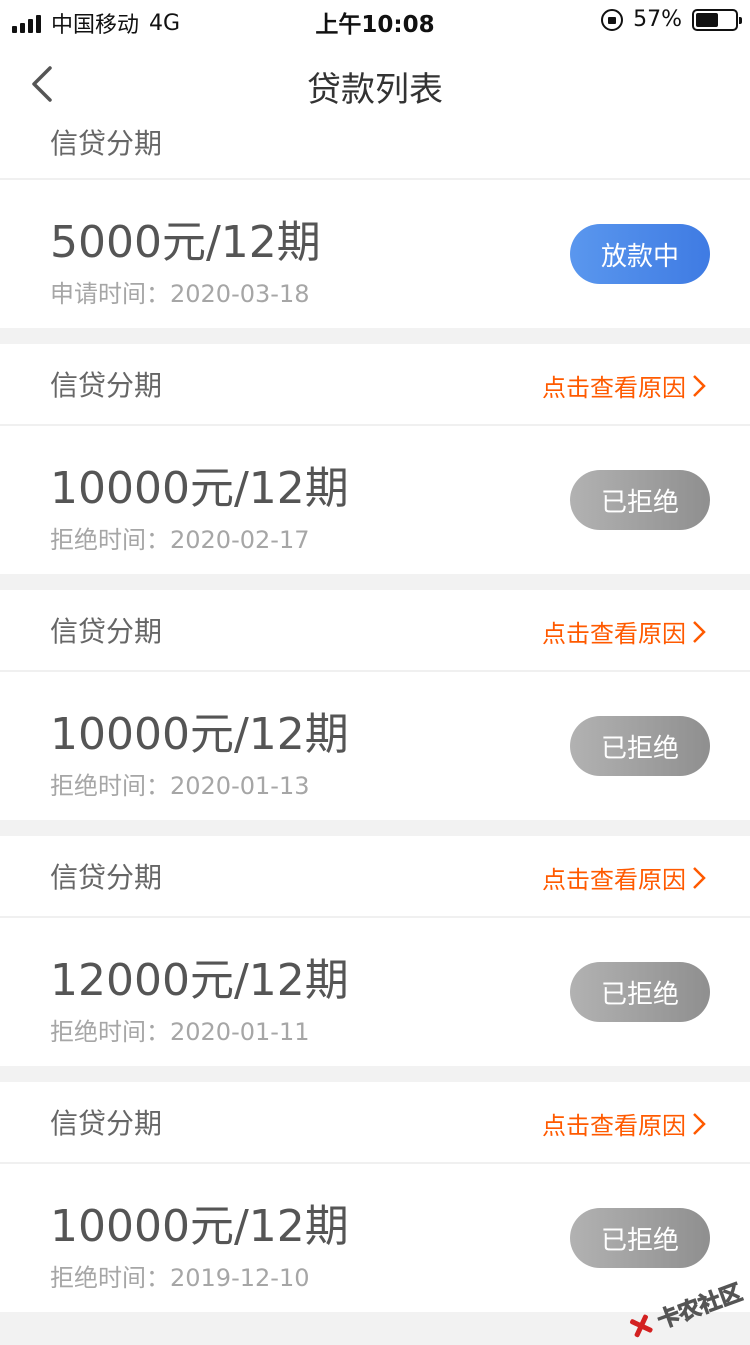 This screenshot has height=1345, width=750. I want to click on battery-icon, so click(717, 19).